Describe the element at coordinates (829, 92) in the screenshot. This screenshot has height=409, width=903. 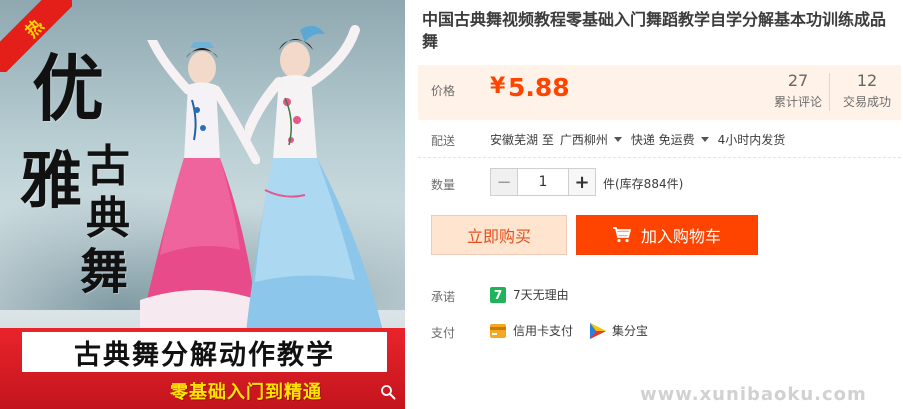
I see `stat-divider` at that location.